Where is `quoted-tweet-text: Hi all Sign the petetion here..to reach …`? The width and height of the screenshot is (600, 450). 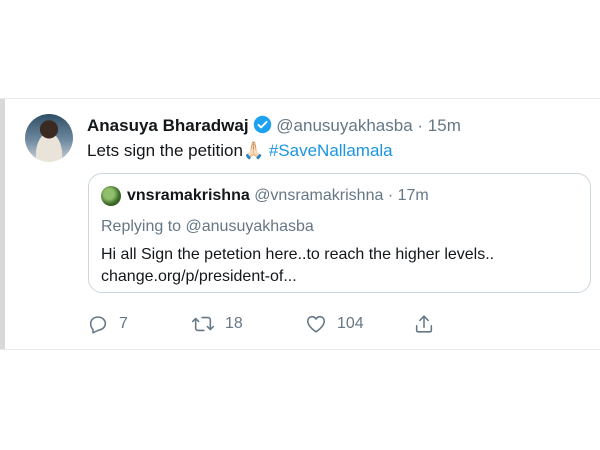 quoted-tweet-text: Hi all Sign the petetion here..to reach … is located at coordinates (297, 266).